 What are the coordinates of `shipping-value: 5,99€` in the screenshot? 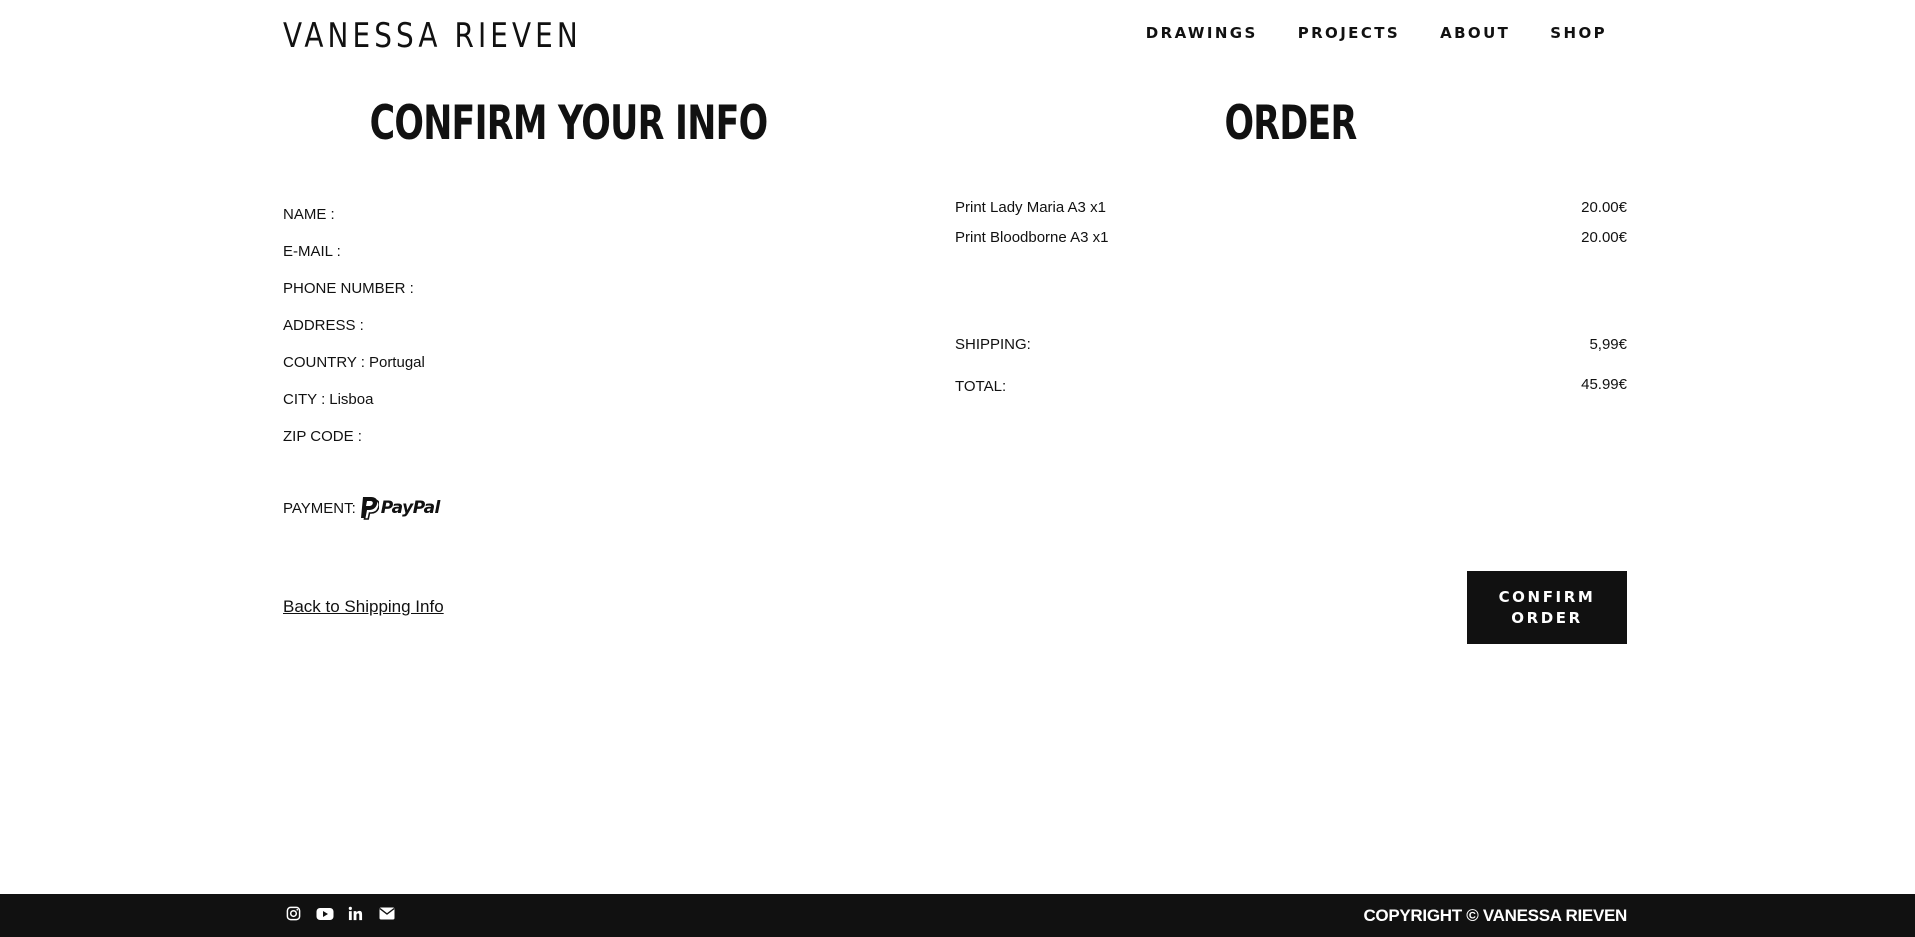 It's located at (1608, 344).